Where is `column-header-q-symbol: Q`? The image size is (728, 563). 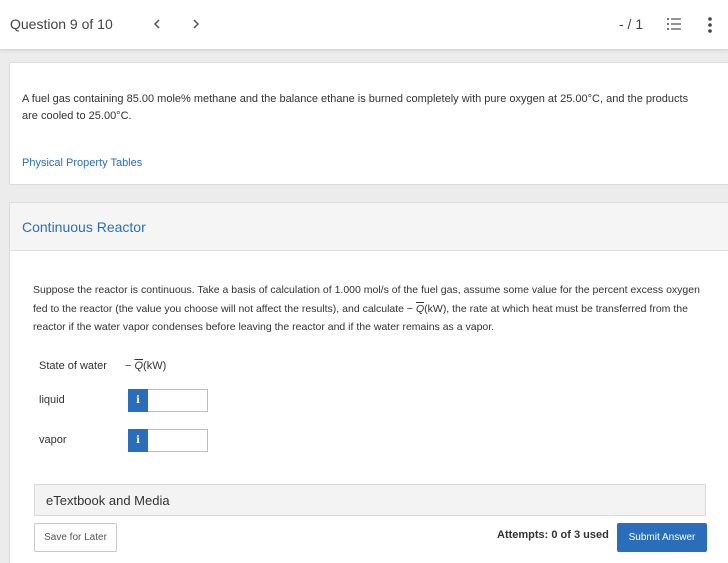 column-header-q-symbol: Q is located at coordinates (139, 366).